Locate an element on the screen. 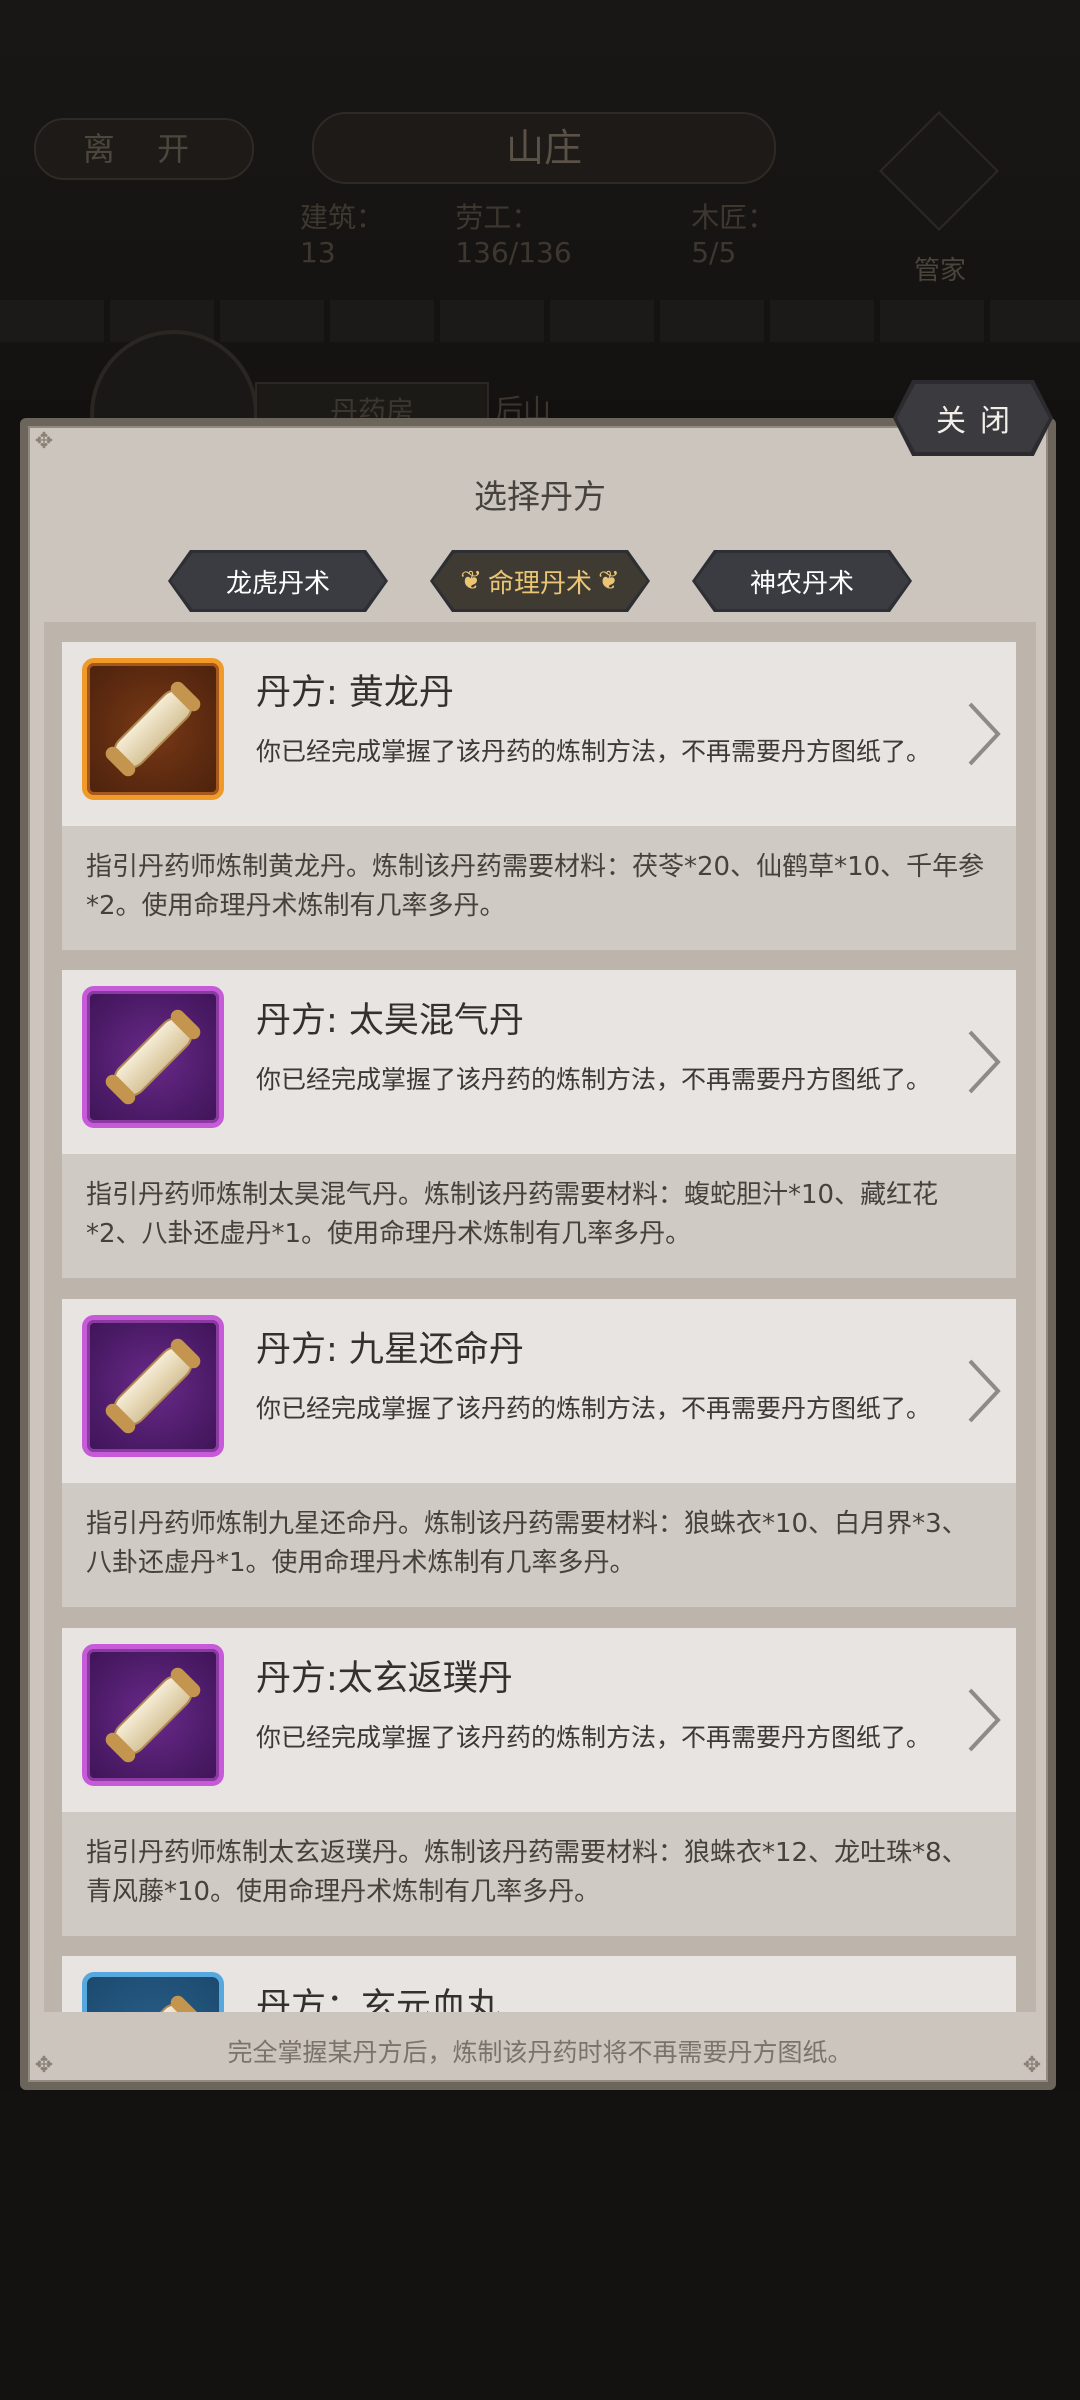 Image resolution: width=1080 pixels, height=2400 pixels. recipe-name: 丹方:太玄返璞丹 is located at coordinates (384, 1679).